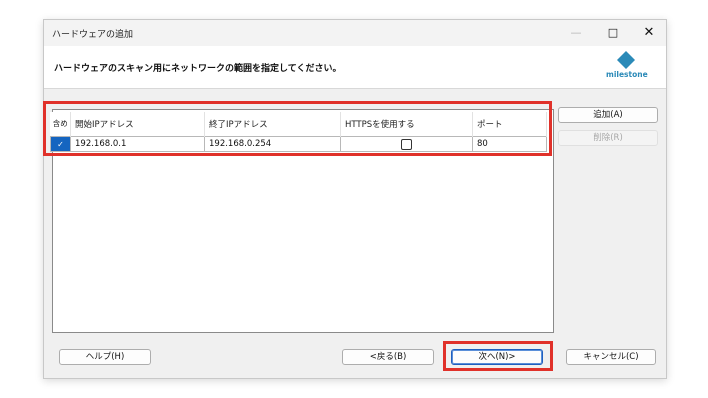 Image resolution: width=708 pixels, height=398 pixels. I want to click on logo-text: milestone, so click(627, 74).